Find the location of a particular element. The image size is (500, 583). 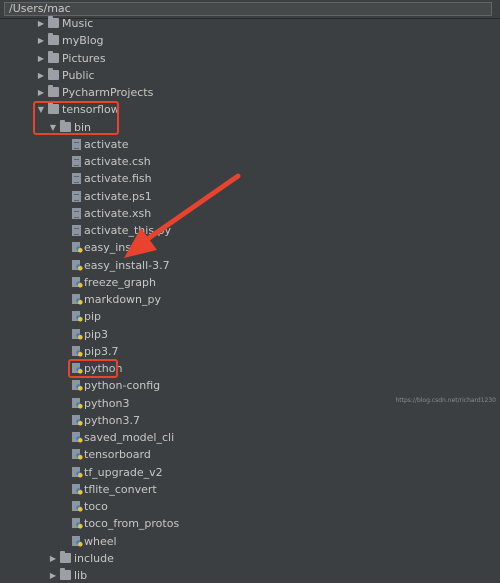

tree-file-toco-from-protos: toco_from_protos is located at coordinates (250, 523).